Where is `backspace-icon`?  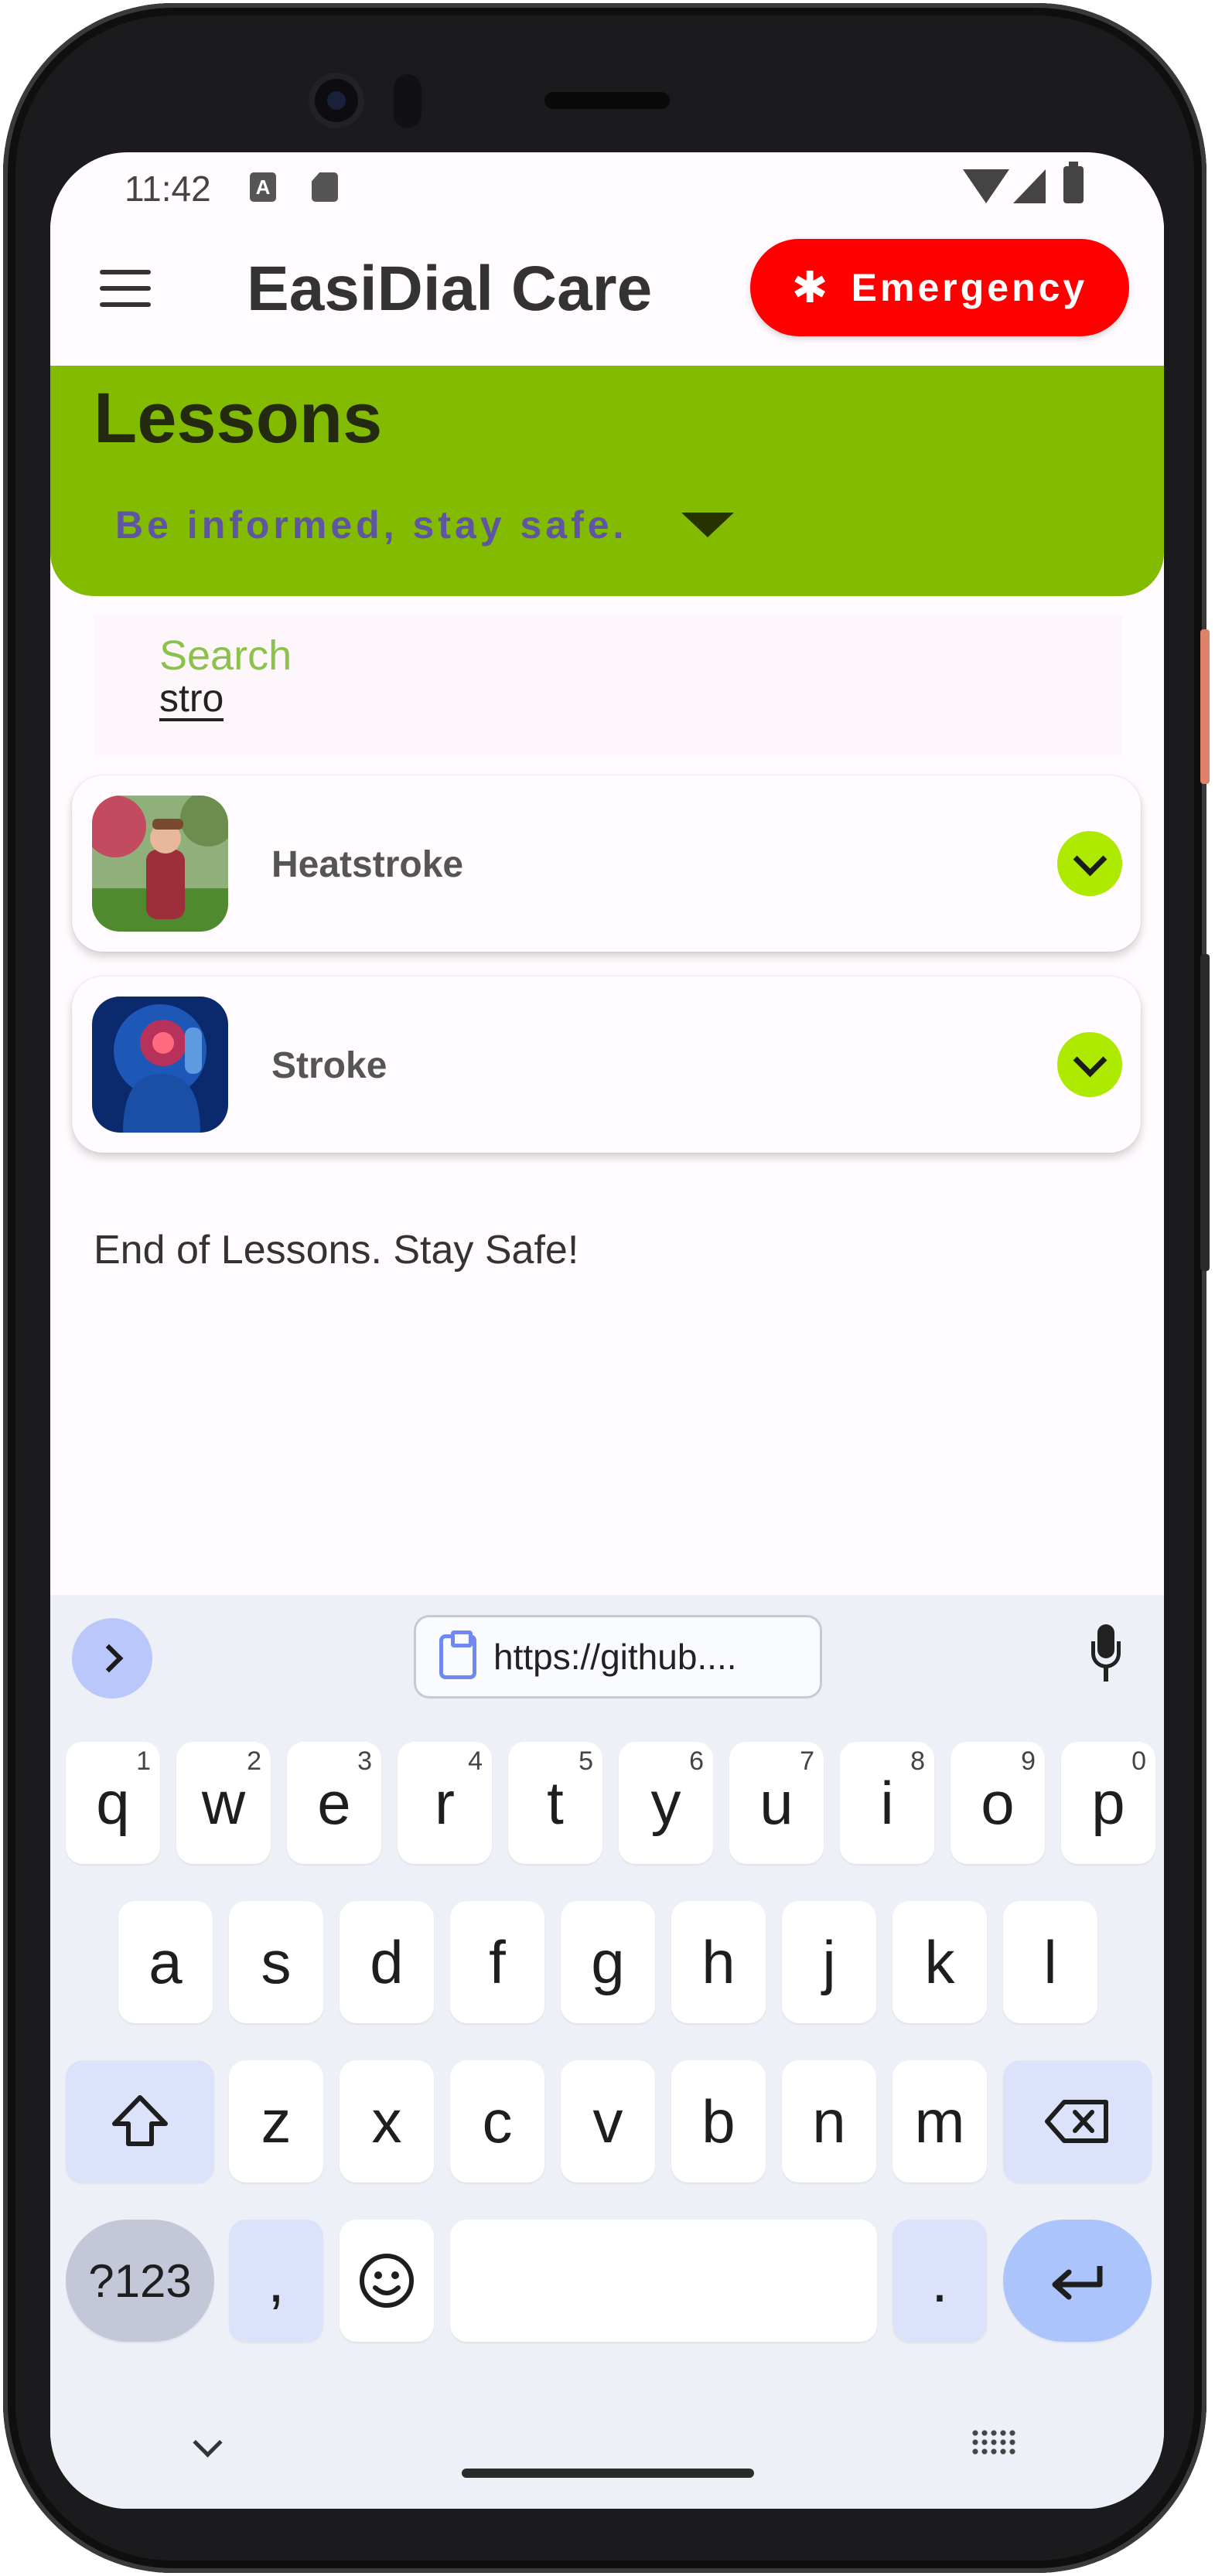
backspace-icon is located at coordinates (1076, 2121).